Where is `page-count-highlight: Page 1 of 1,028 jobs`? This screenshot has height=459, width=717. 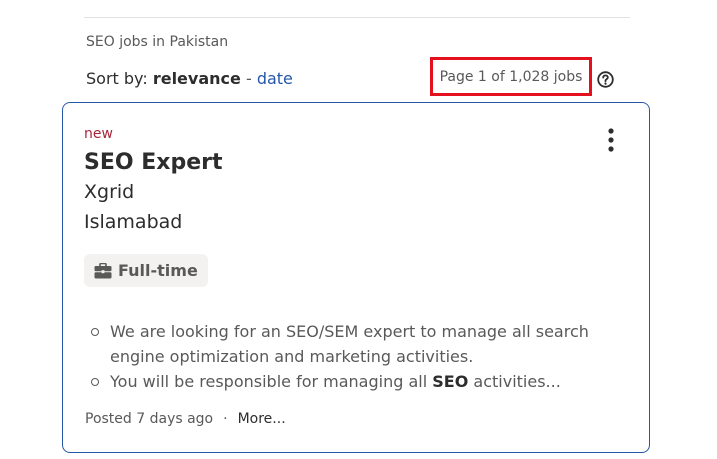
page-count-highlight: Page 1 of 1,028 jobs is located at coordinates (511, 76).